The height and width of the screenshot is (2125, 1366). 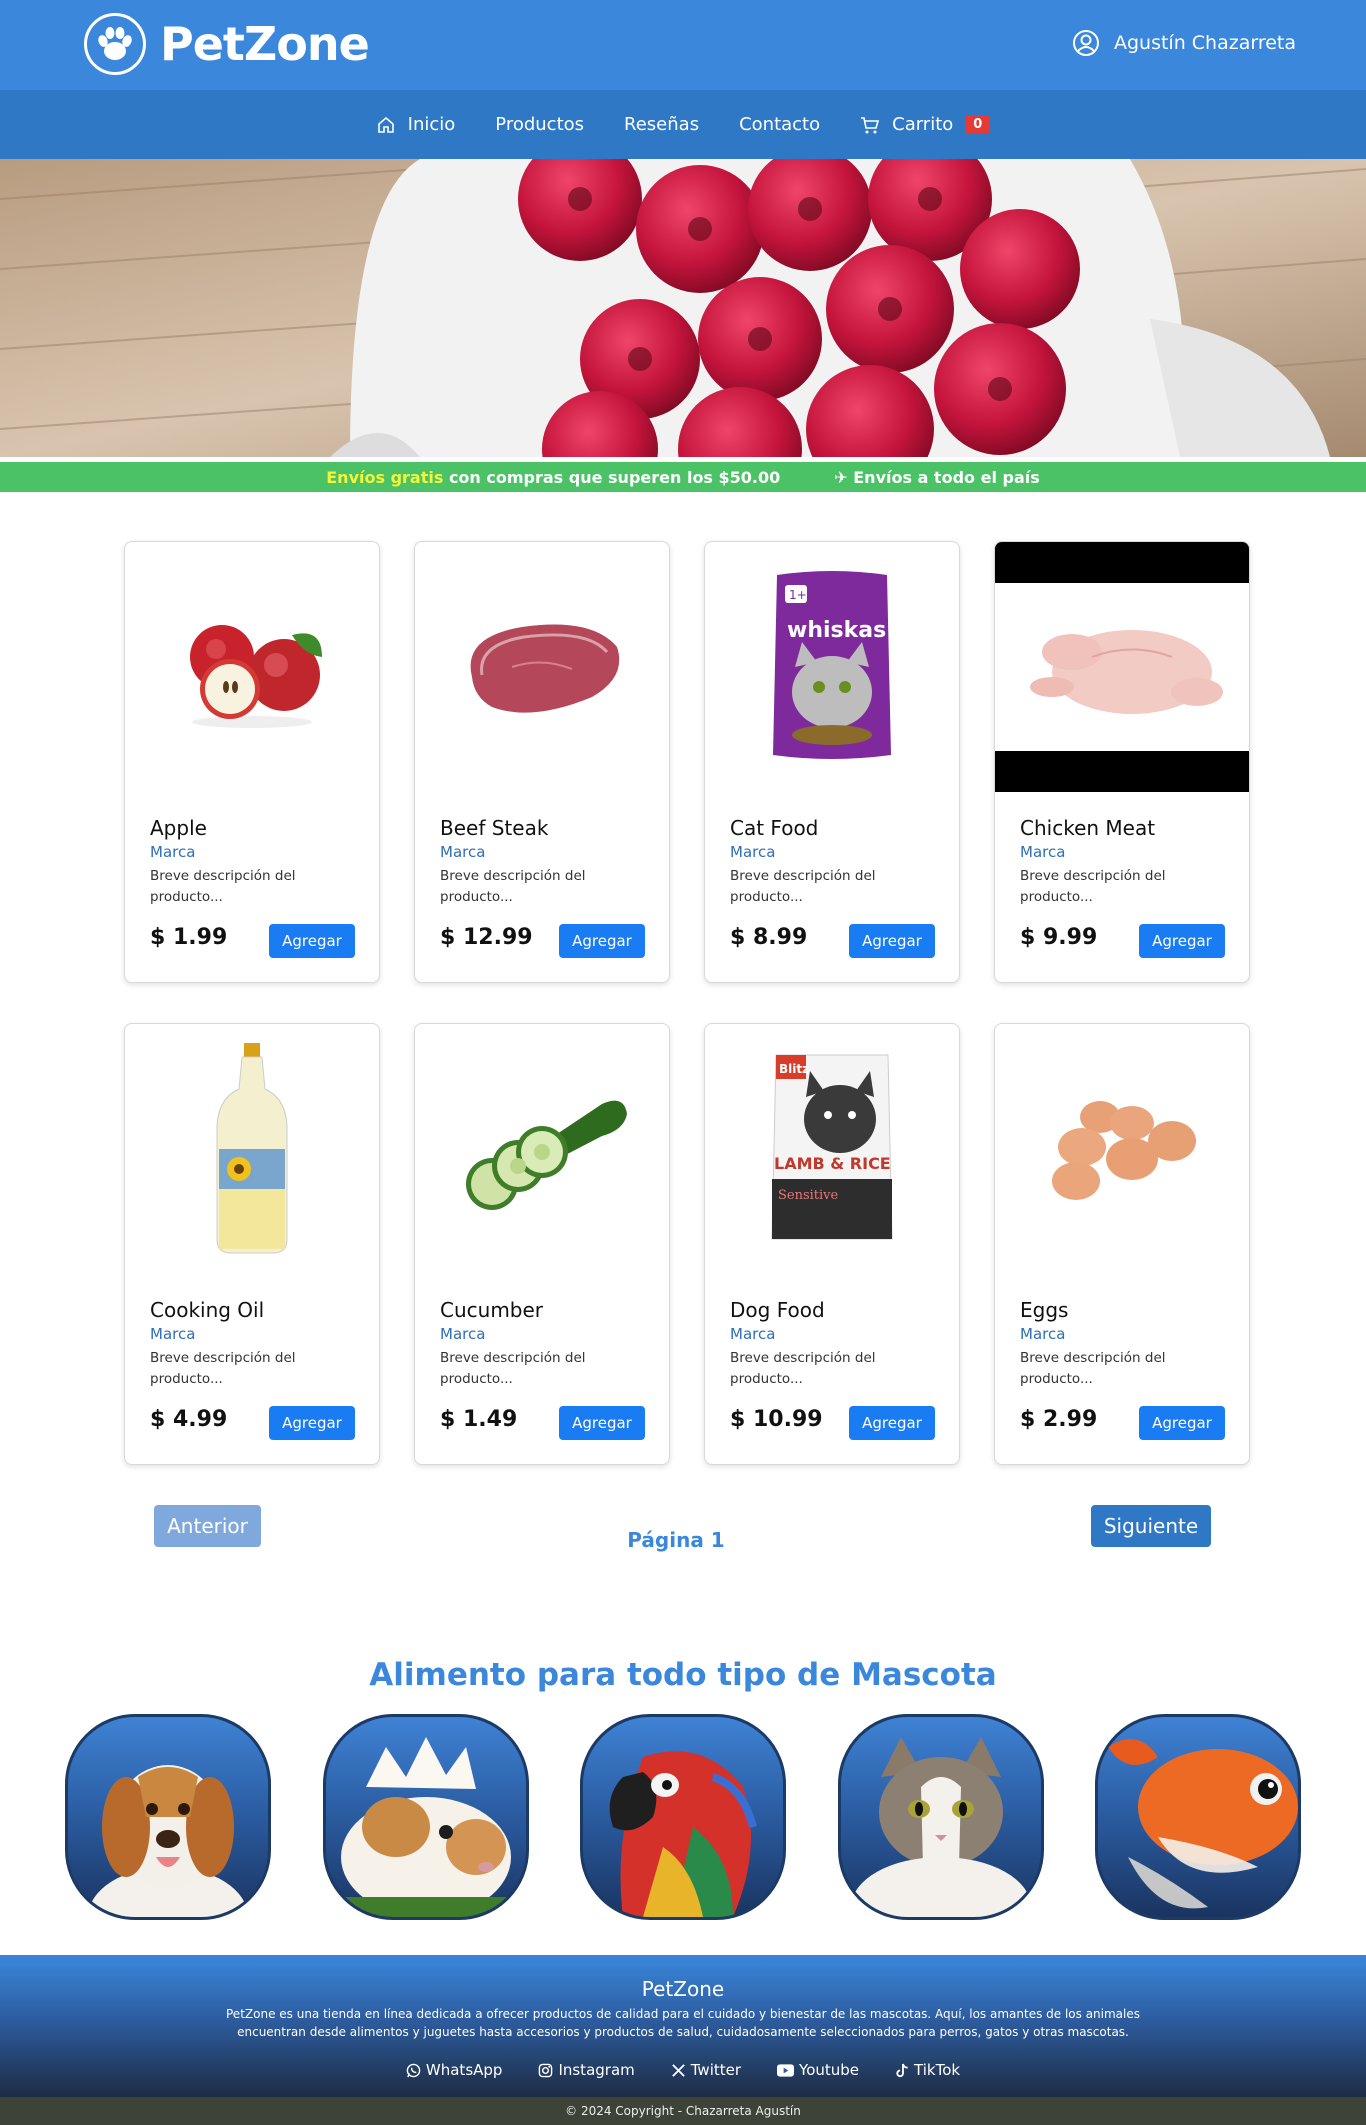 I want to click on cat-food-image: 1+ whiskas, so click(x=832, y=667).